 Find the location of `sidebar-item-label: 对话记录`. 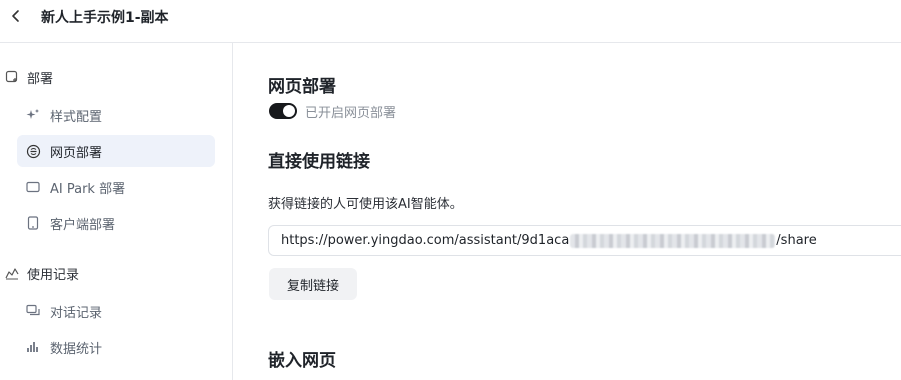

sidebar-item-label: 对话记录 is located at coordinates (76, 313).